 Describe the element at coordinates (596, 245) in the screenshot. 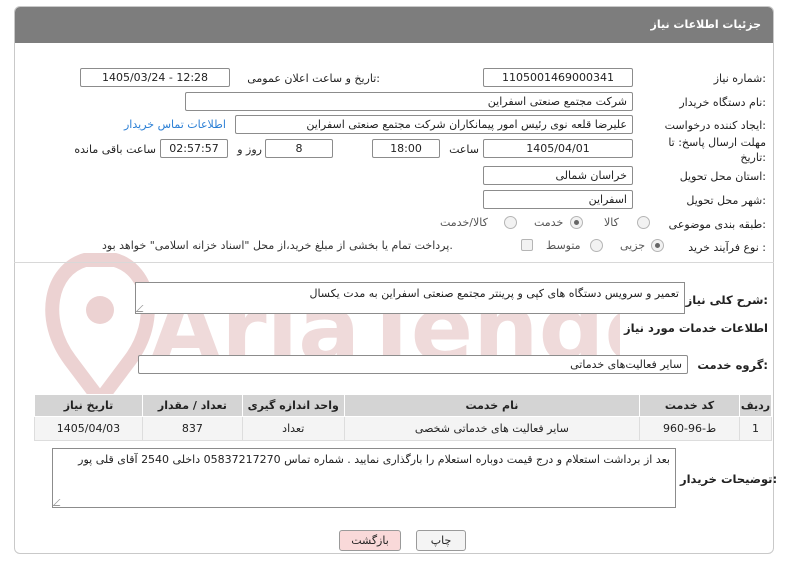

I see `process-radio-medium` at that location.